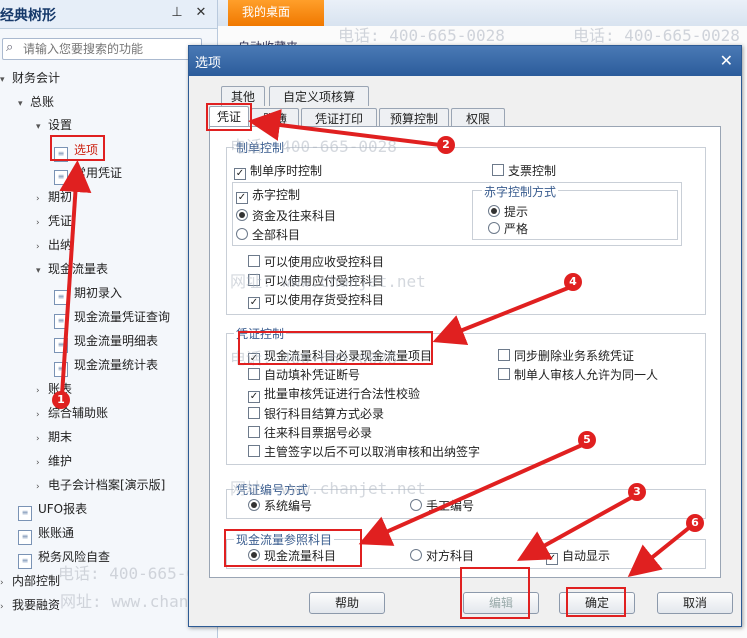 The height and width of the screenshot is (638, 747). Describe the element at coordinates (61, 400) in the screenshot. I see `step-badge-1: 1` at that location.